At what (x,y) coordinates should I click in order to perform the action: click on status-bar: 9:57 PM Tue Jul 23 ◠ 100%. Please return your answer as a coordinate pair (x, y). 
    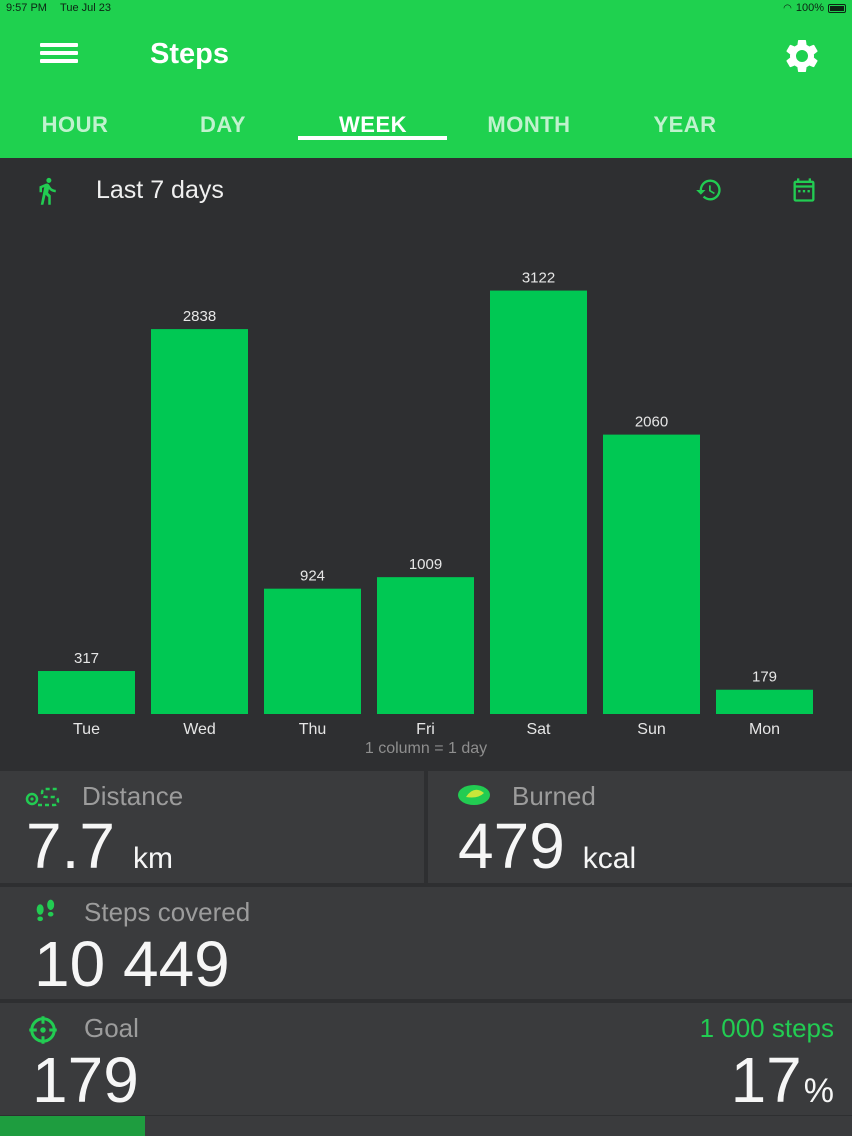
    Looking at the image, I should click on (426, 9).